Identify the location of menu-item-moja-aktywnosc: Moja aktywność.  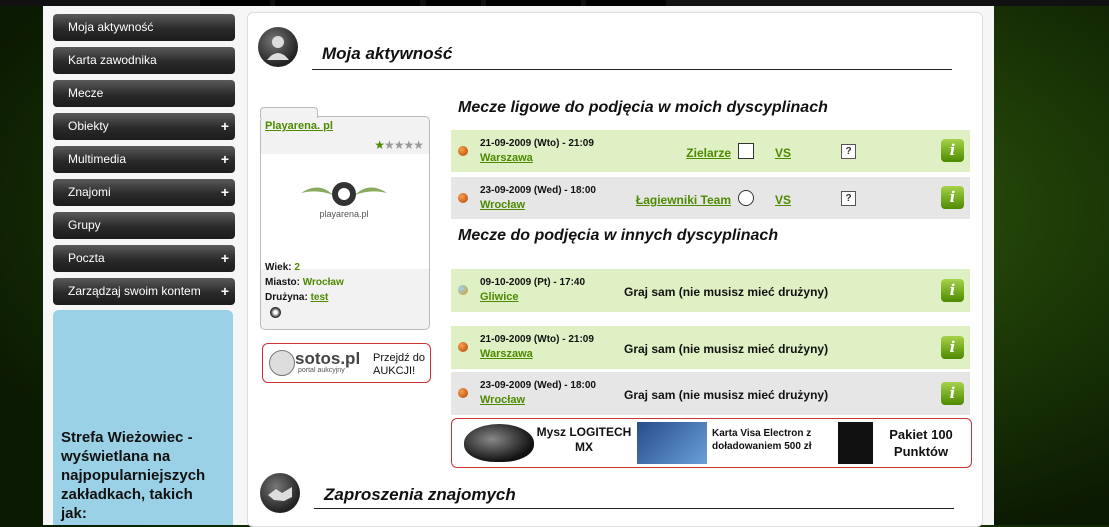
(144, 27).